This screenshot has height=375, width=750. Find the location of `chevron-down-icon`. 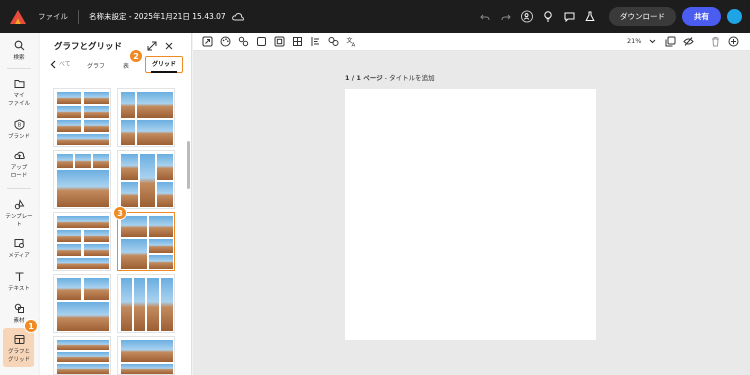

chevron-down-icon is located at coordinates (652, 41).